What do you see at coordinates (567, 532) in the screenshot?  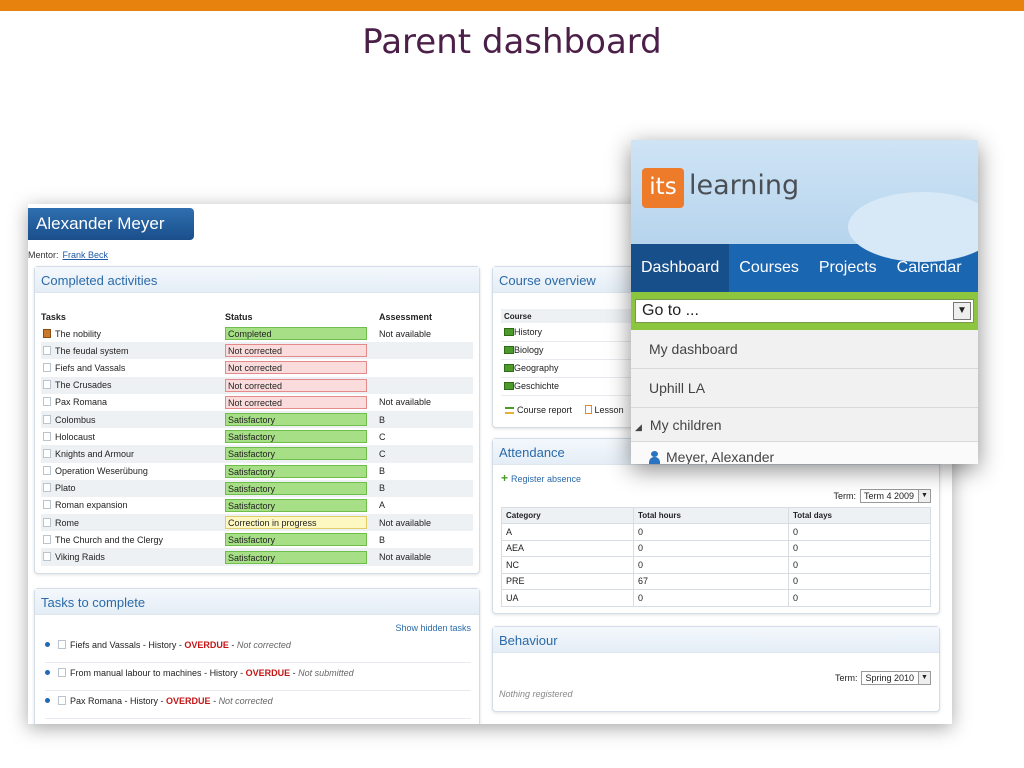 I see `attendance-category: A` at bounding box center [567, 532].